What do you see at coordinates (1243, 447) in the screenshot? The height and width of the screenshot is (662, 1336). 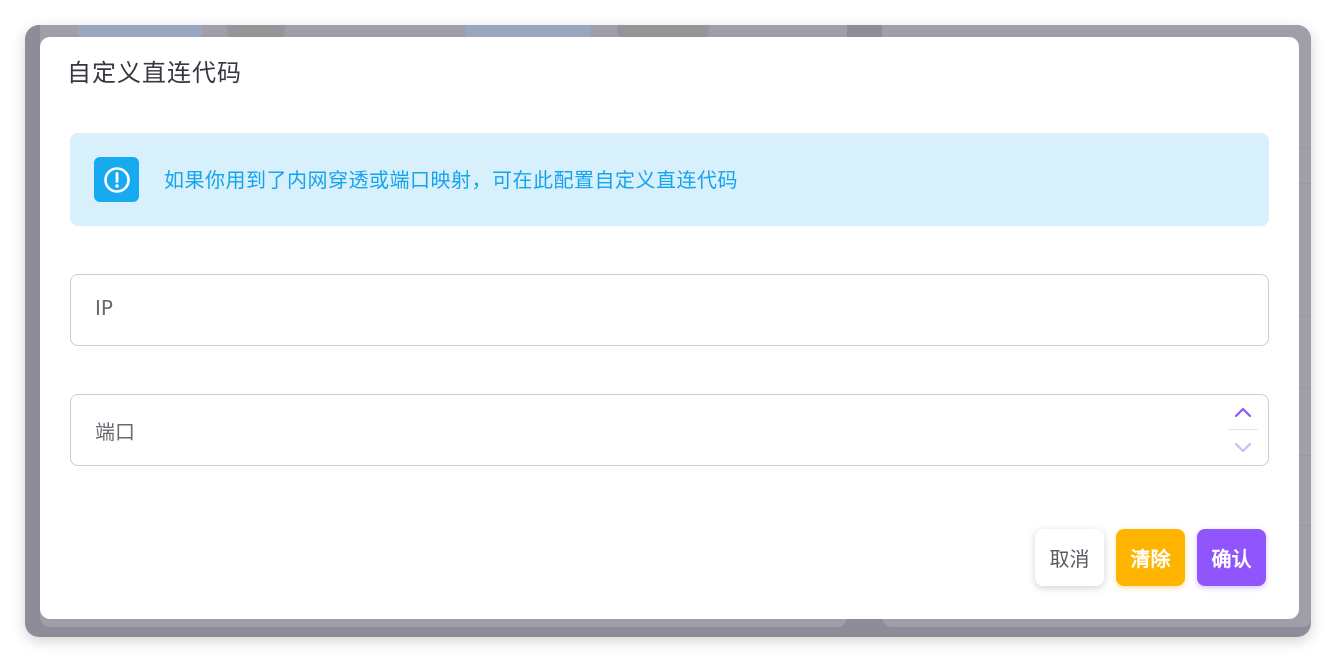 I see `chevron-down-icon` at bounding box center [1243, 447].